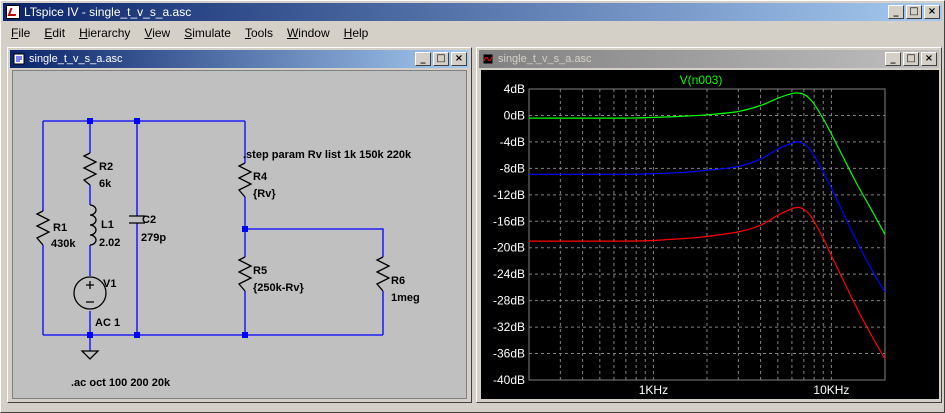 This screenshot has width=945, height=413. What do you see at coordinates (307, 33) in the screenshot?
I see `menu-window: Window` at bounding box center [307, 33].